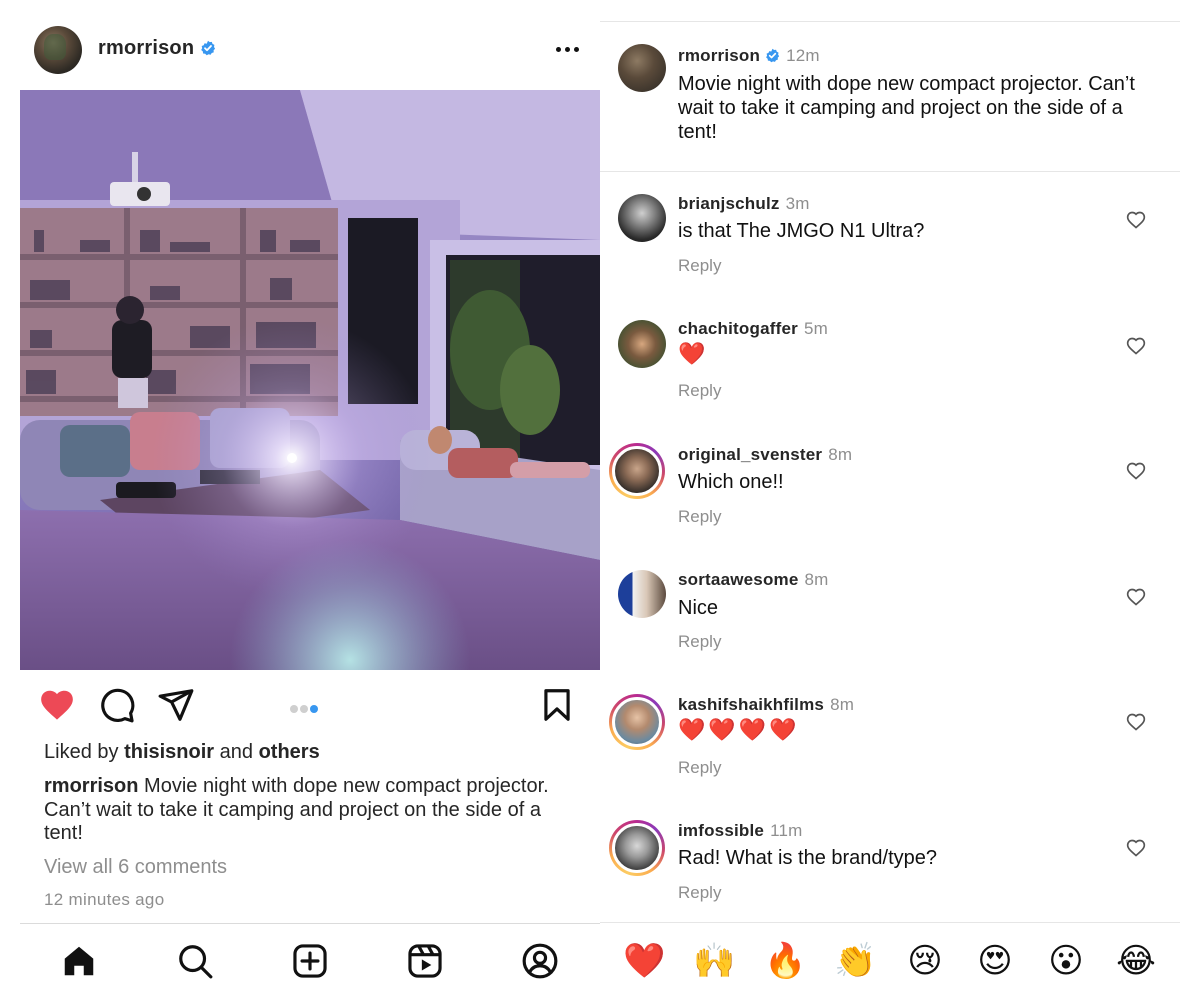 This screenshot has width=1200, height=1000. What do you see at coordinates (855, 961) in the screenshot?
I see `emoji-clap-button: 👏` at bounding box center [855, 961].